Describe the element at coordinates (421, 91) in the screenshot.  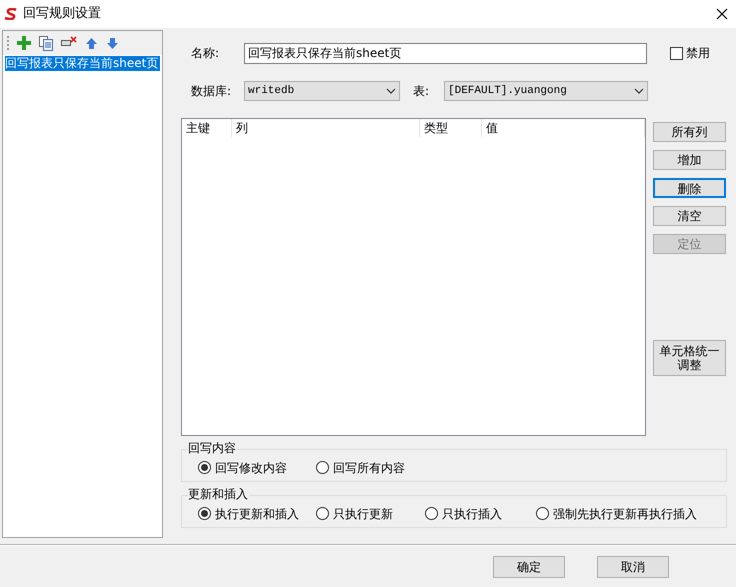
I see `table-label: 表:` at that location.